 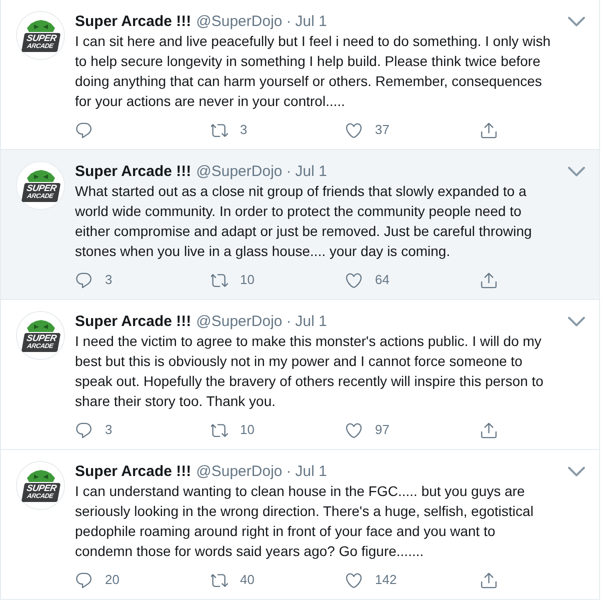 I want to click on like-button: 37, so click(x=367, y=130).